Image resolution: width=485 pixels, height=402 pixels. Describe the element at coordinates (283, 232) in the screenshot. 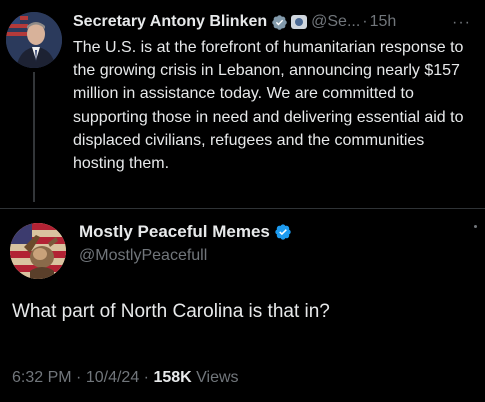

I see `blue-verified-badge-icon` at that location.